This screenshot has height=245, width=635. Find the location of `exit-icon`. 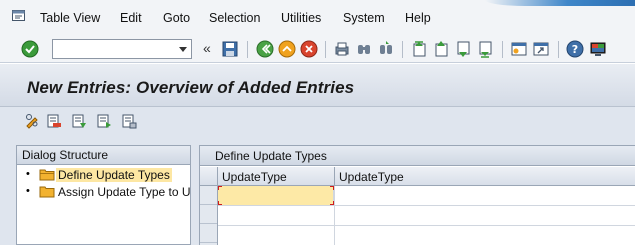

exit-icon is located at coordinates (287, 49).